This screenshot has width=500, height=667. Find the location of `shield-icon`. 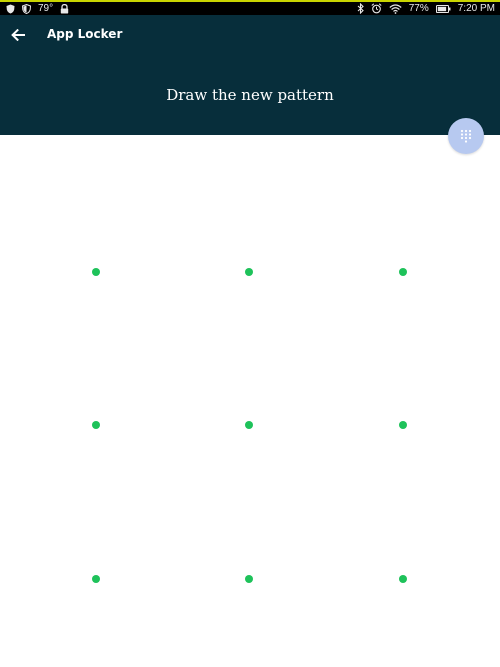

shield-icon is located at coordinates (10, 8).